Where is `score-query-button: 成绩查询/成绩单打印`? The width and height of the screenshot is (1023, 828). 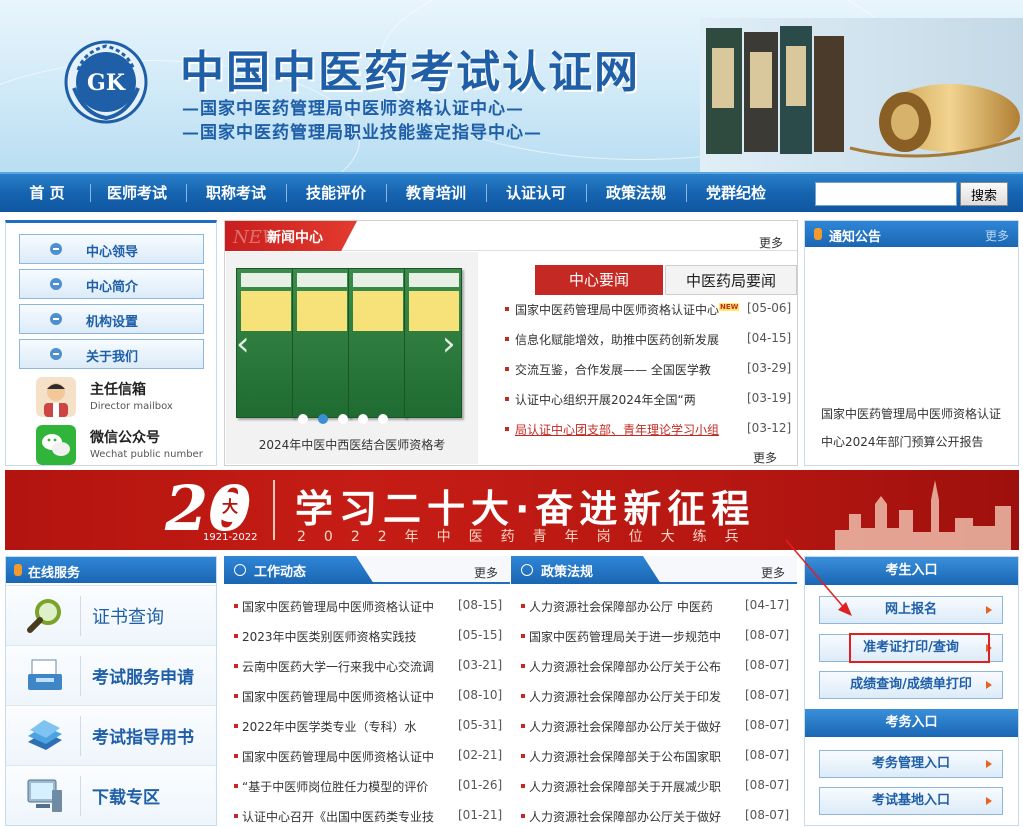
score-query-button: 成绩查询/成绩单打印 is located at coordinates (911, 685).